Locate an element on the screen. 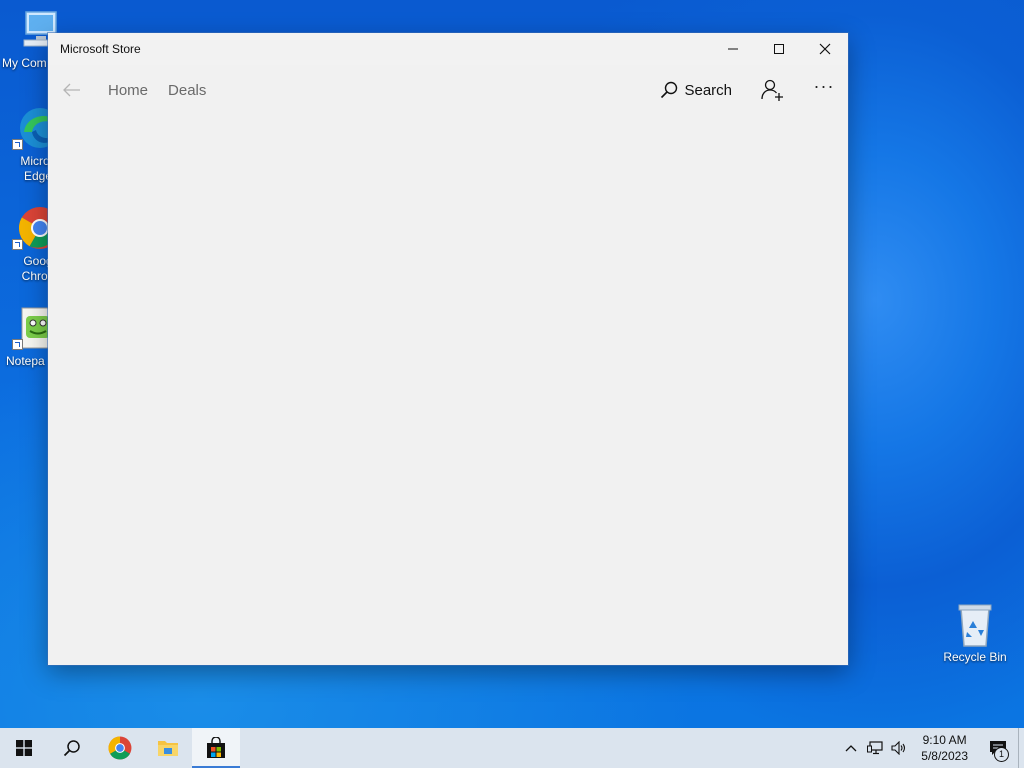  windows-start-icon is located at coordinates (24, 748).